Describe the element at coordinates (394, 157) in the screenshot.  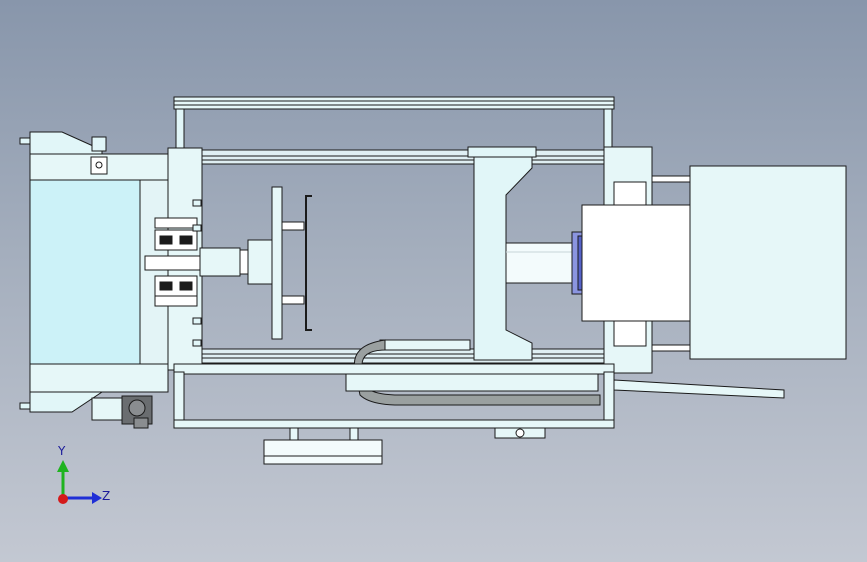
I see `upper-tie-rod` at that location.